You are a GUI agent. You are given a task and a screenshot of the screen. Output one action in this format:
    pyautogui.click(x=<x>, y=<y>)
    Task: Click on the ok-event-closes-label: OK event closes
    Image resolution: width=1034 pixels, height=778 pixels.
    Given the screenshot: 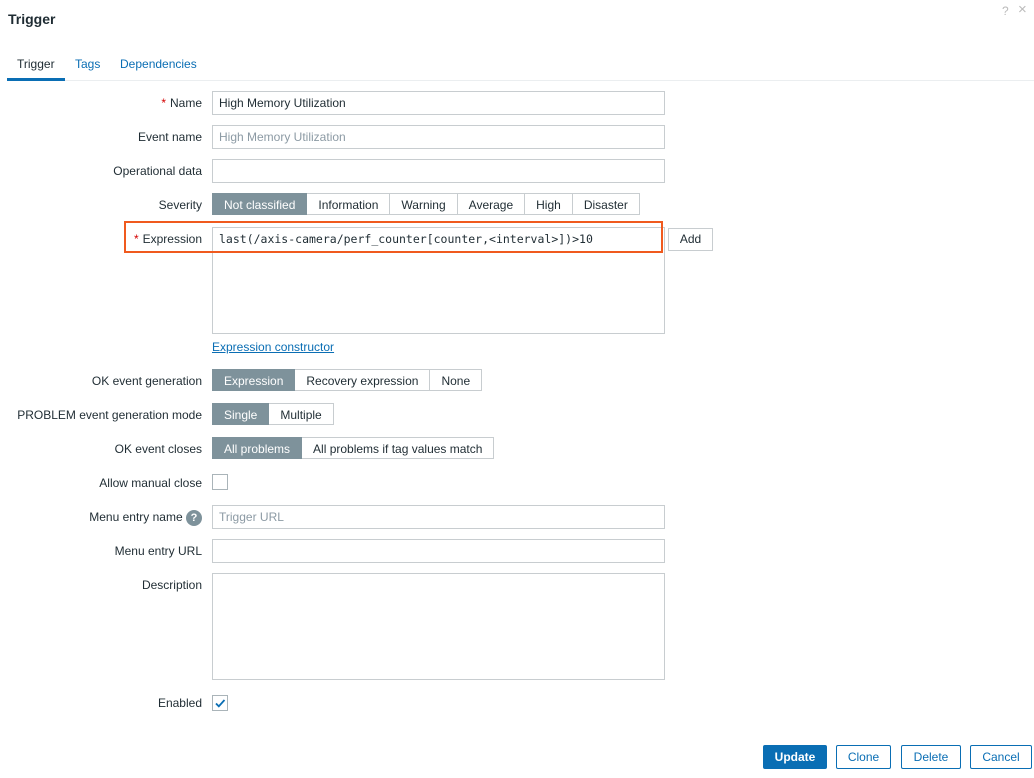 What is the action you would take?
    pyautogui.click(x=158, y=449)
    